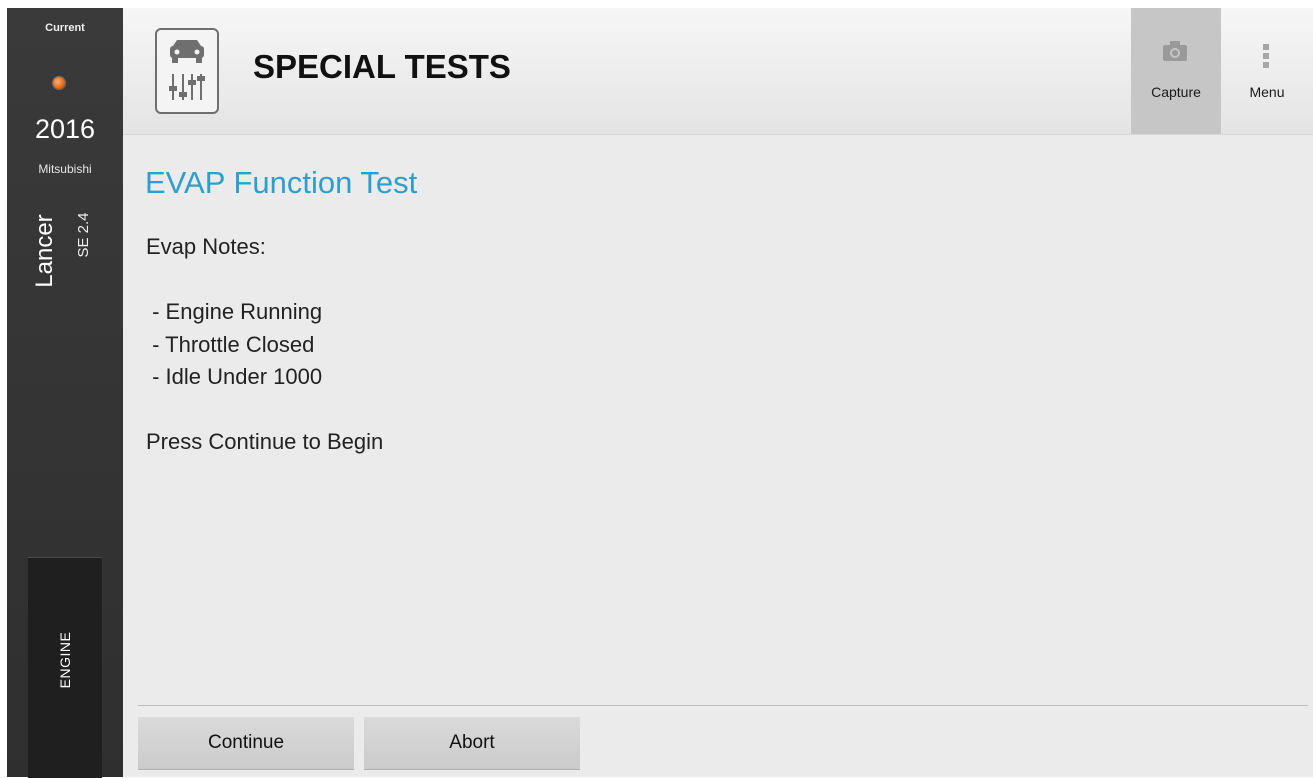 This screenshot has height=778, width=1313. I want to click on vehicle-model: Lancer, so click(44, 251).